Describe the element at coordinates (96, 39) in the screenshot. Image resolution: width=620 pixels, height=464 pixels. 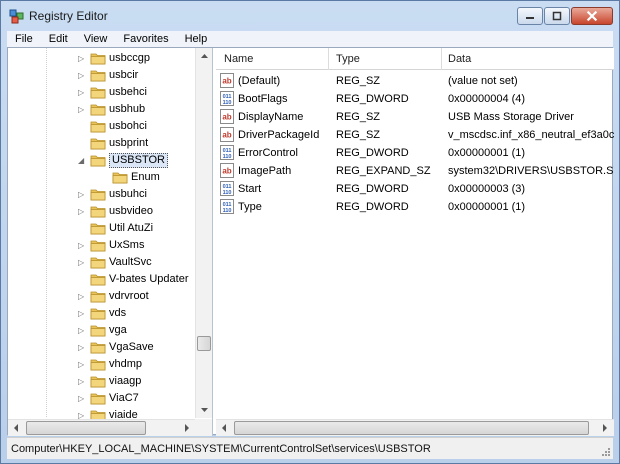
I see `menu-view: View` at that location.